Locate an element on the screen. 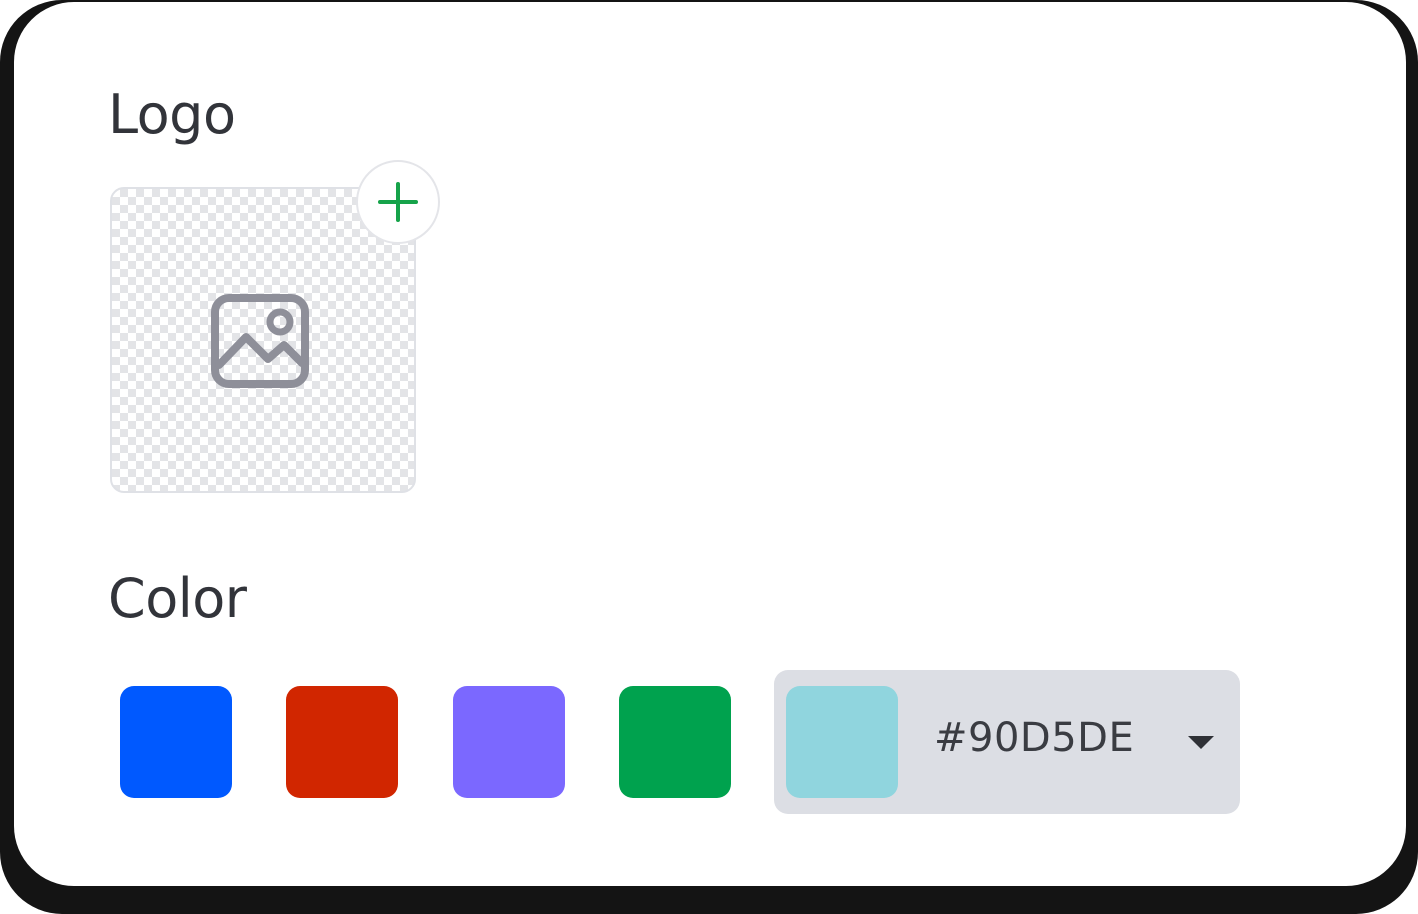 The image size is (1418, 914). logo-section-title: Logo is located at coordinates (172, 114).